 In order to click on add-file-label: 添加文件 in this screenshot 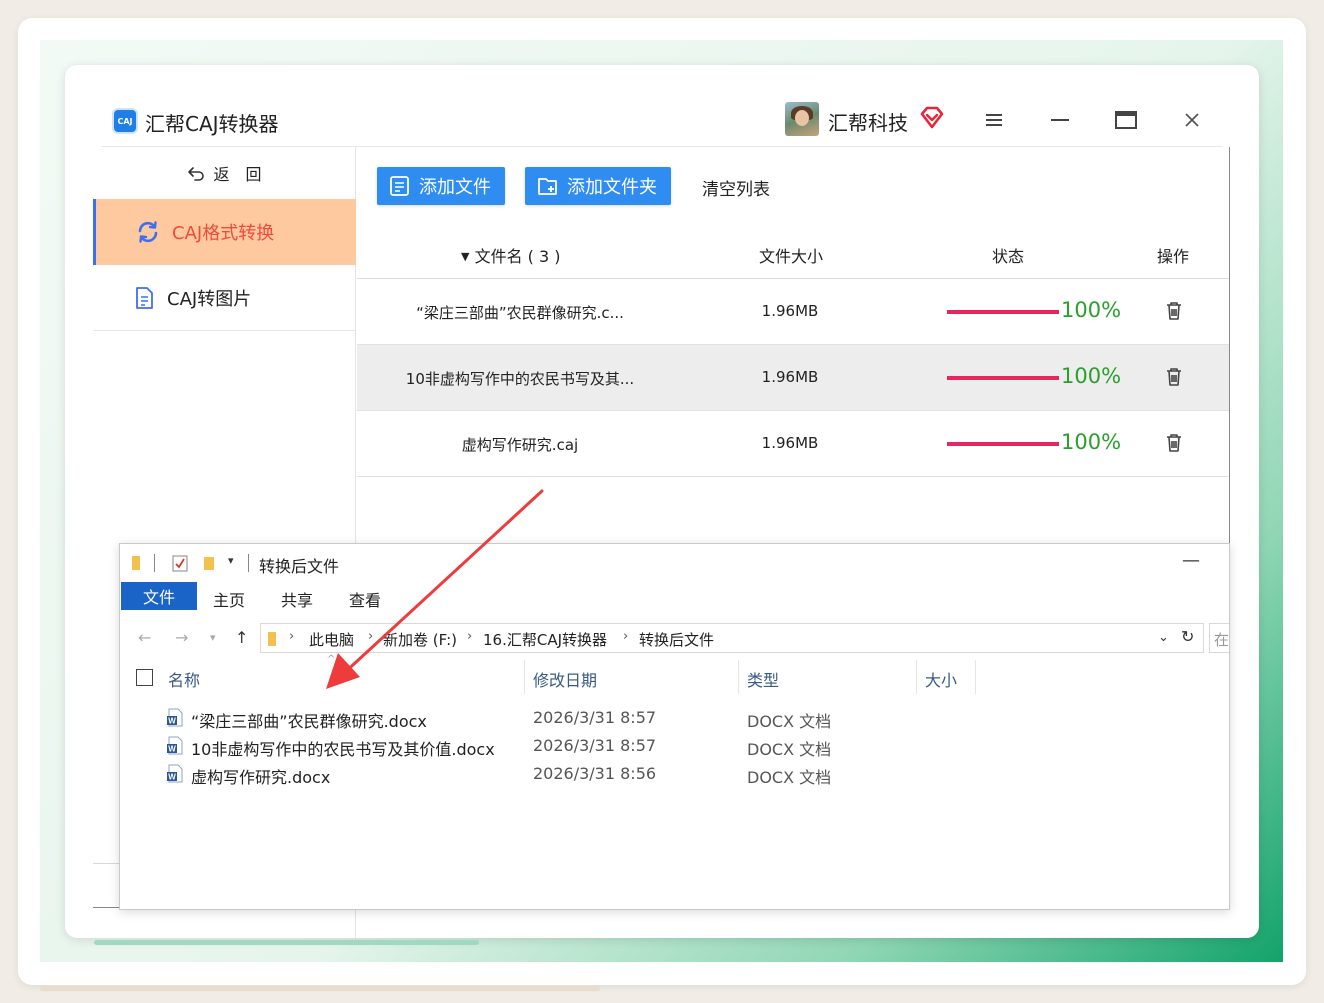, I will do `click(455, 187)`.